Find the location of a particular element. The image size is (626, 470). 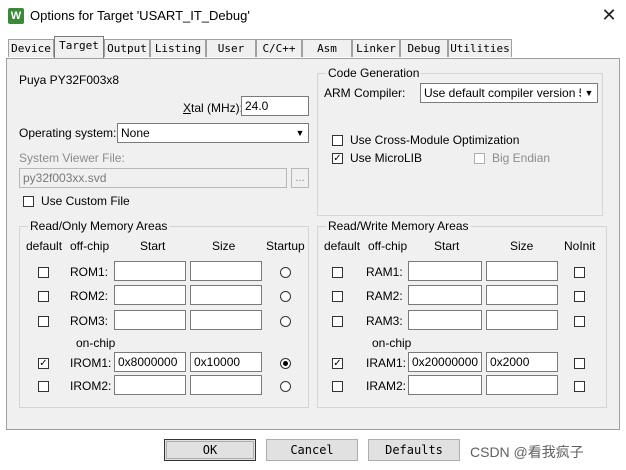

rw-header-default: default is located at coordinates (342, 246).